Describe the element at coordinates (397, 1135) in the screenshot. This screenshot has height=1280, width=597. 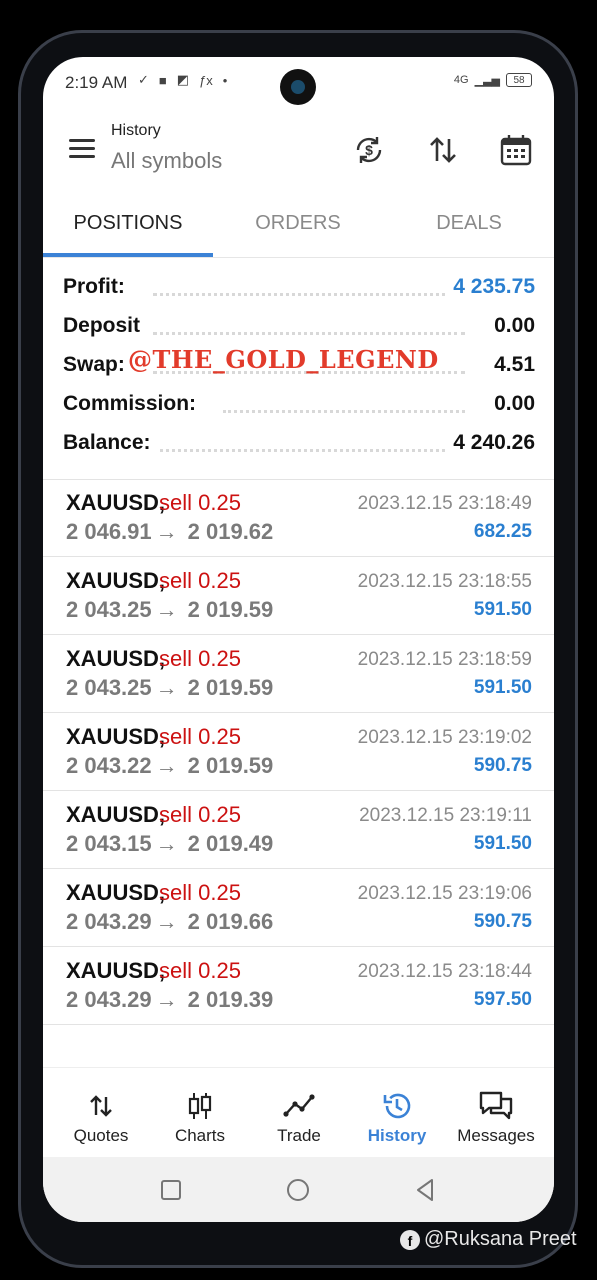
I see `nav-history-label: History` at that location.